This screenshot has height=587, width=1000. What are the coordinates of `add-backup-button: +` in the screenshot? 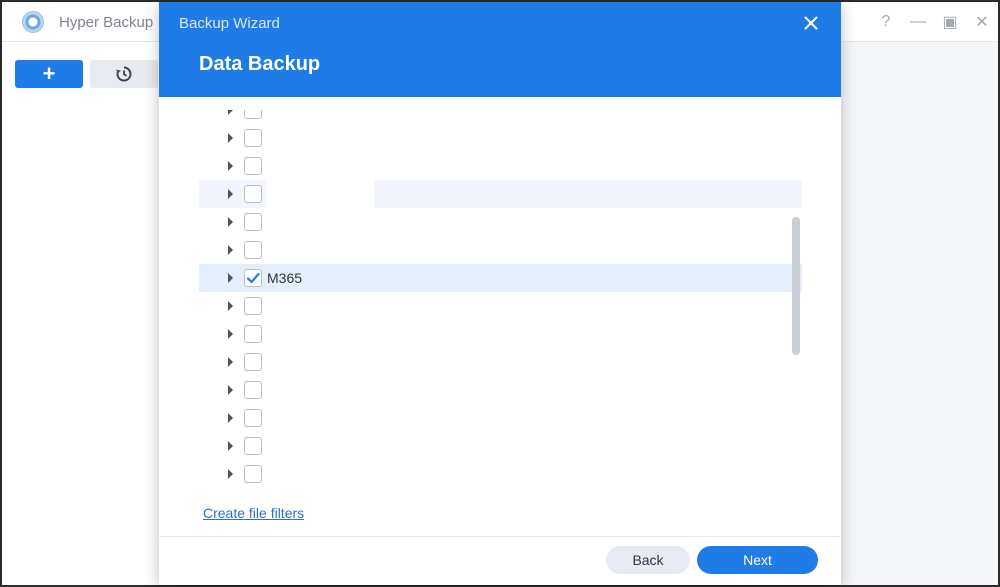 It's located at (49, 74).